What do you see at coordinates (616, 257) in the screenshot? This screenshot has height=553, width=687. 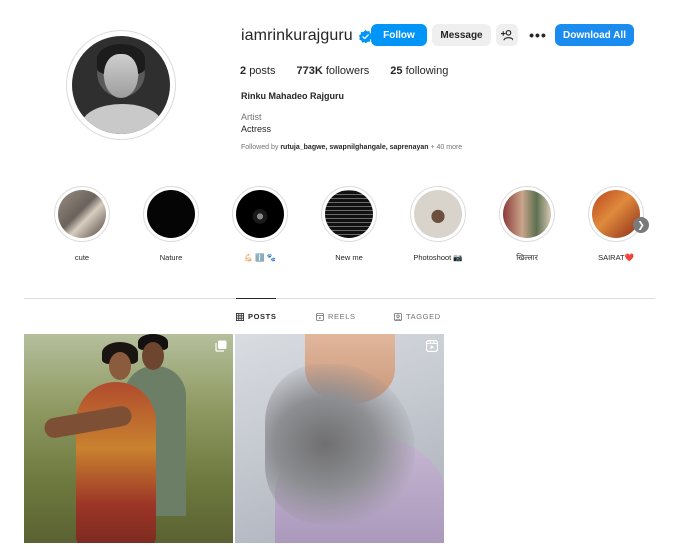 I see `highlight-label: SAIRAT❤️` at bounding box center [616, 257].